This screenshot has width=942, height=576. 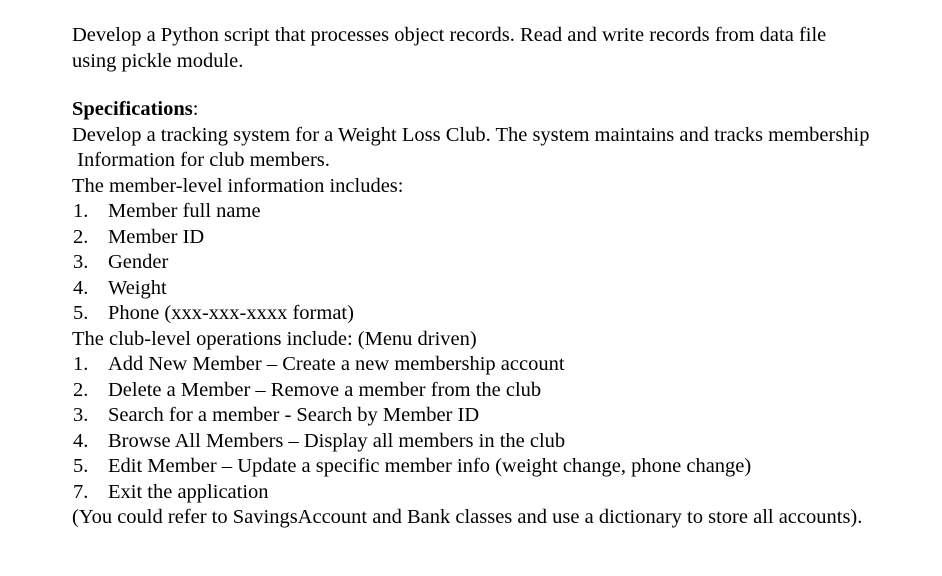 I want to click on list-item: 7. Exit the application, so click(x=472, y=493).